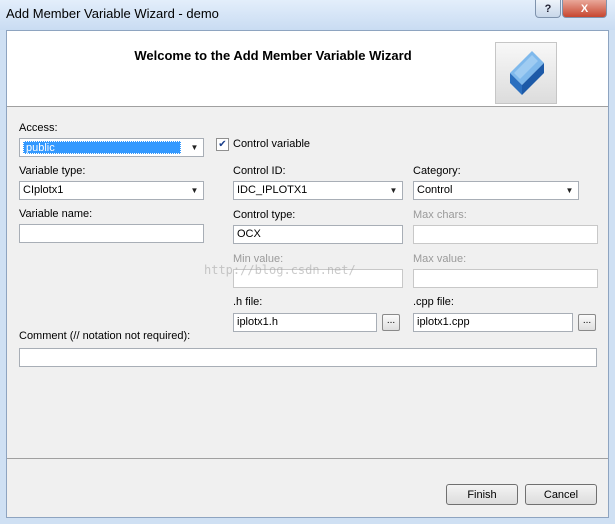  I want to click on finish-button: Finish, so click(482, 494).